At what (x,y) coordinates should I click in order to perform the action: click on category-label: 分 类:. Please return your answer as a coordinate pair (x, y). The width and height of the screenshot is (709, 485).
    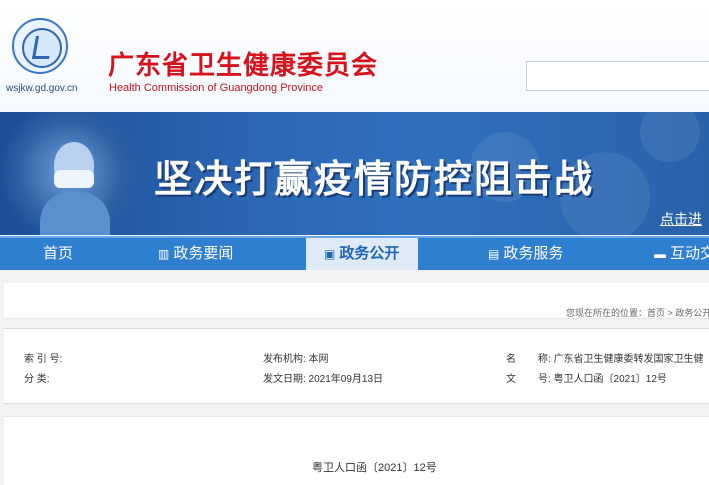
    Looking at the image, I should click on (37, 379).